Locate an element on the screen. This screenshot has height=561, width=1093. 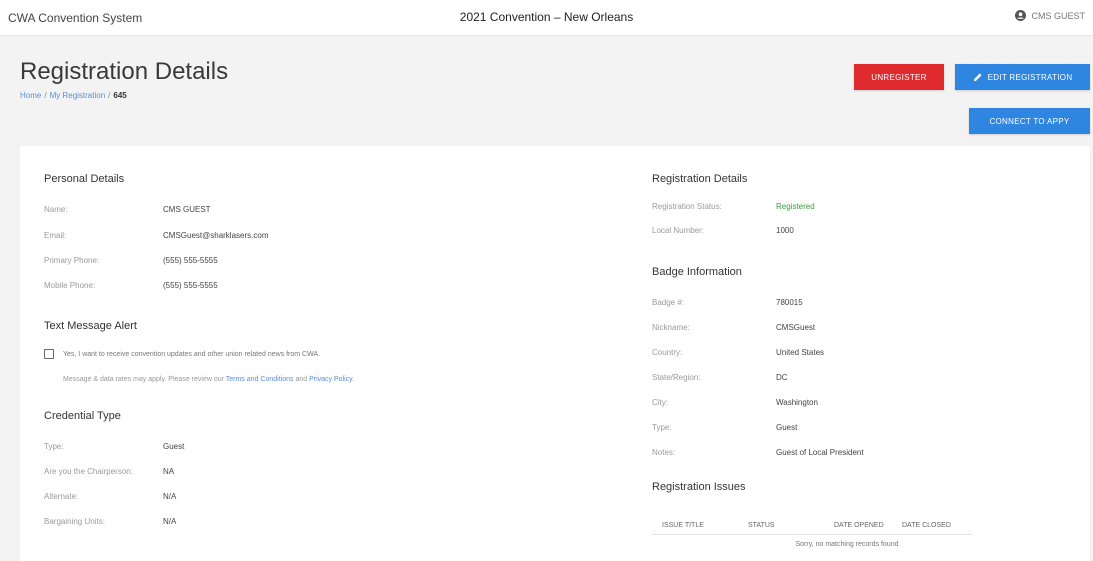
text-alert-title: Text Message Alert is located at coordinates (90, 326).